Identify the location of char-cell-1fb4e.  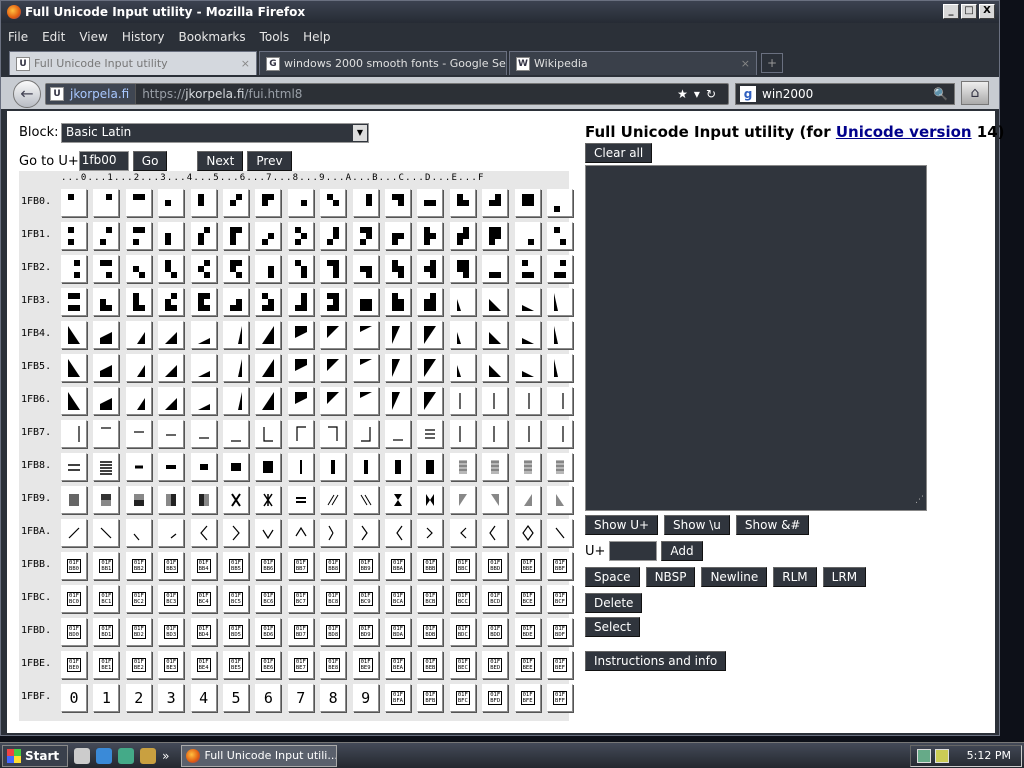
(527, 335).